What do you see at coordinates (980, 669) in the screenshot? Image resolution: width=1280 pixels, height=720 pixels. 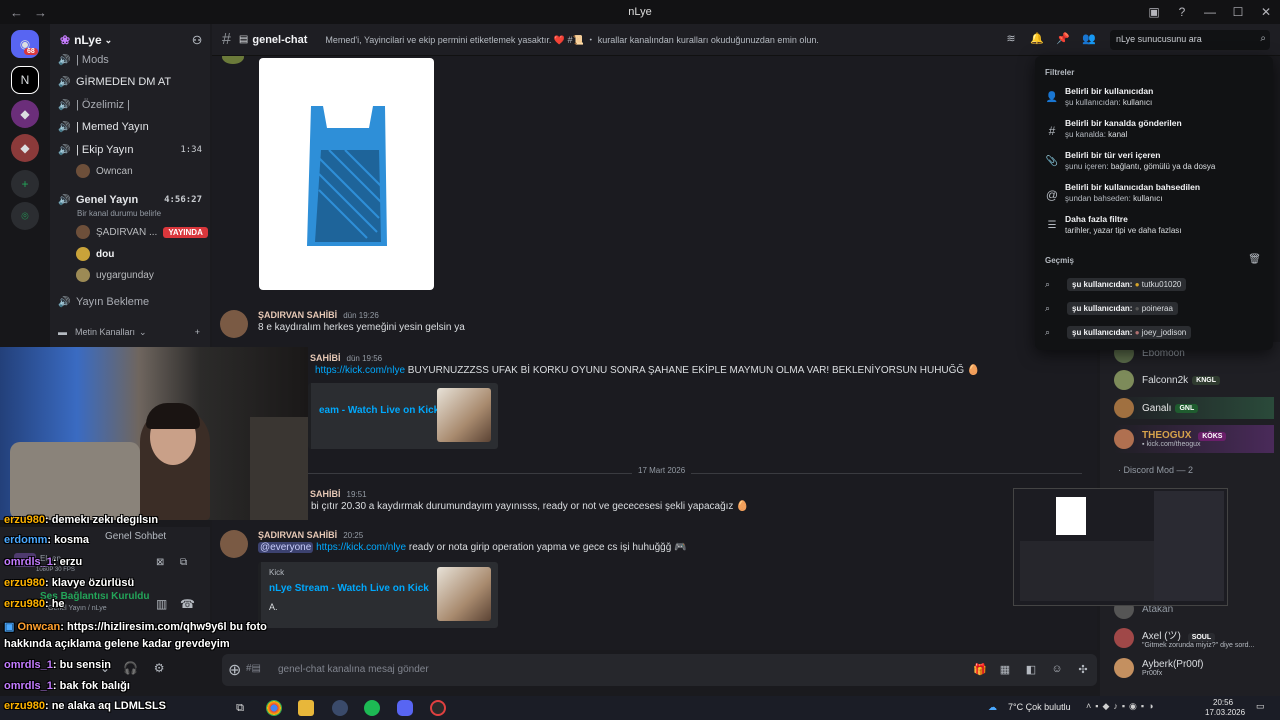 I see `gift-icon: 🎁` at bounding box center [980, 669].